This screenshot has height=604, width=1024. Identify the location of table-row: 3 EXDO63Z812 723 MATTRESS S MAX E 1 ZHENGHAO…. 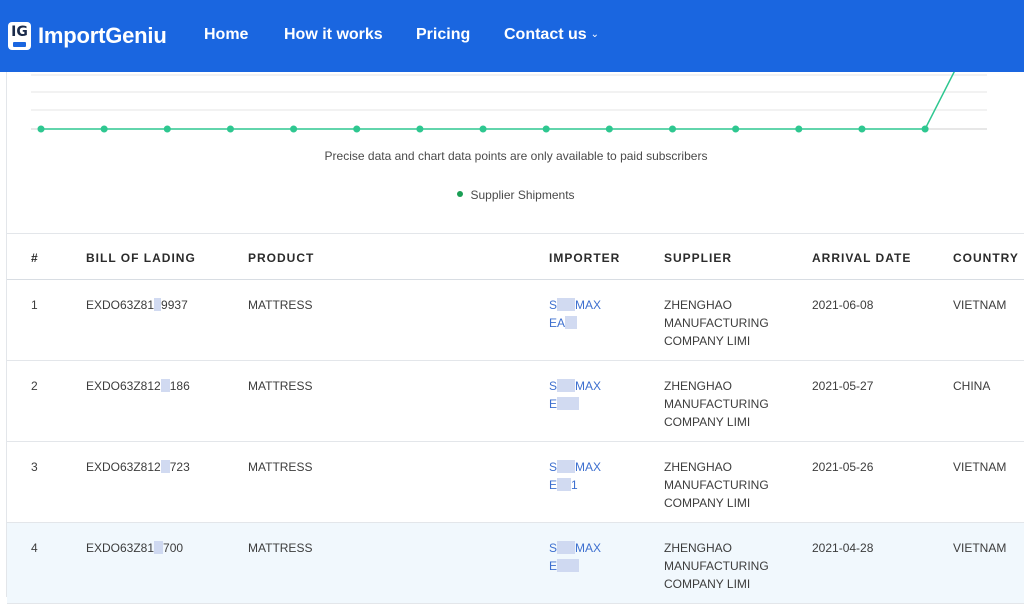
(515, 482).